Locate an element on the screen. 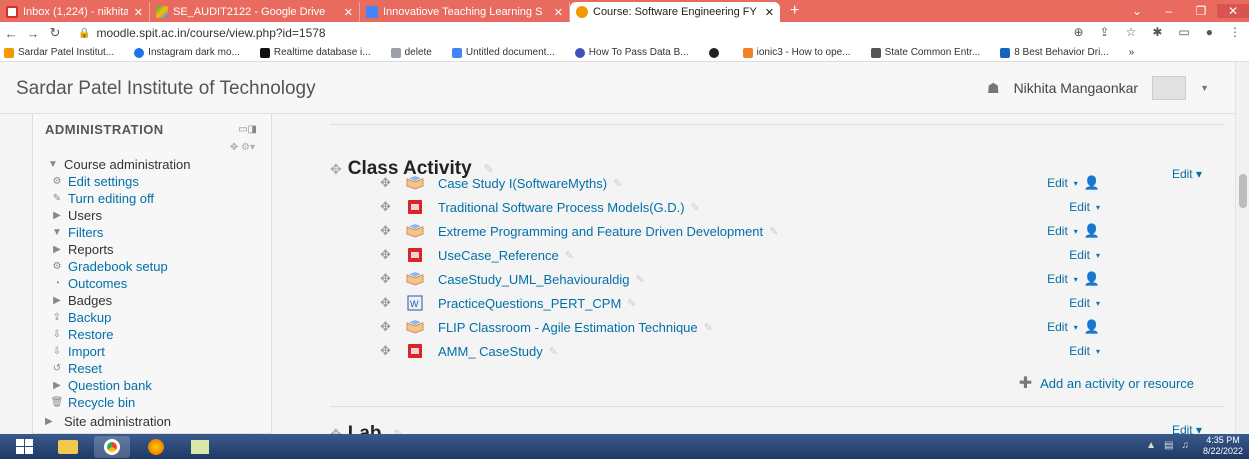  site-administration: ▶ Site administration is located at coordinates (108, 421).